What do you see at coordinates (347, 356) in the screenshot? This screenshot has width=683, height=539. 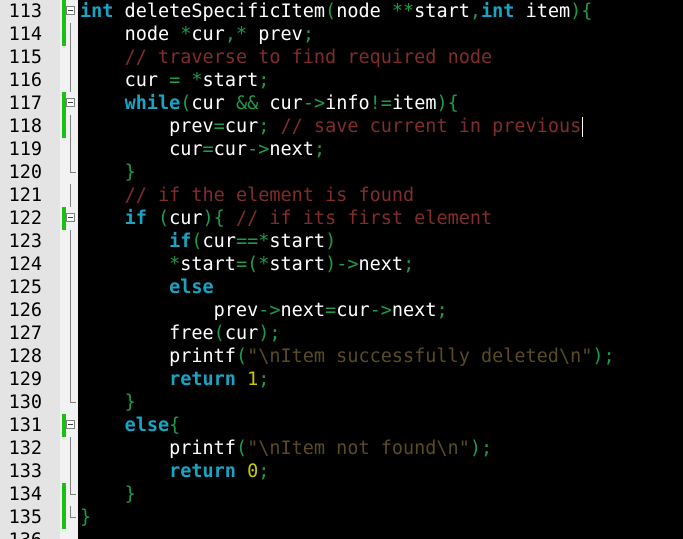 I see `code-text: printf("\nItem successfully deleted\n");` at bounding box center [347, 356].